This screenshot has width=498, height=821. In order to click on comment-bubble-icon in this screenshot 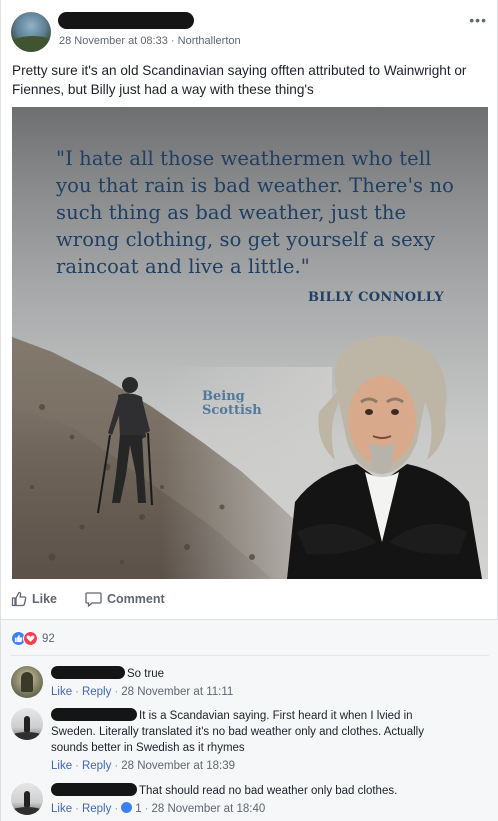, I will do `click(93, 599)`.